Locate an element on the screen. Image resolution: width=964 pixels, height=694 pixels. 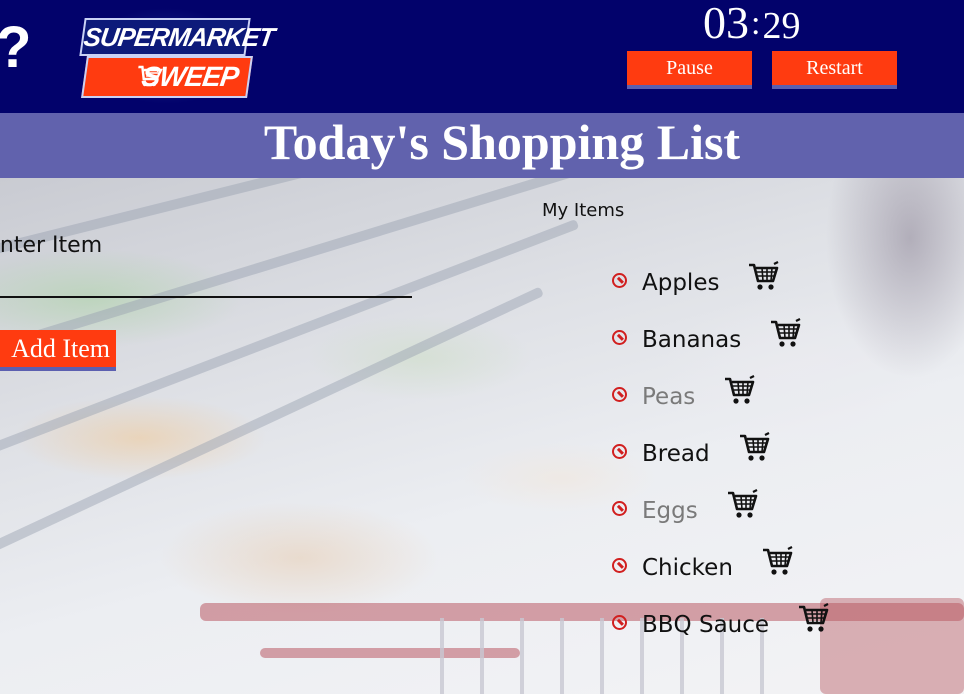
logo-cart-icon is located at coordinates (150, 76).